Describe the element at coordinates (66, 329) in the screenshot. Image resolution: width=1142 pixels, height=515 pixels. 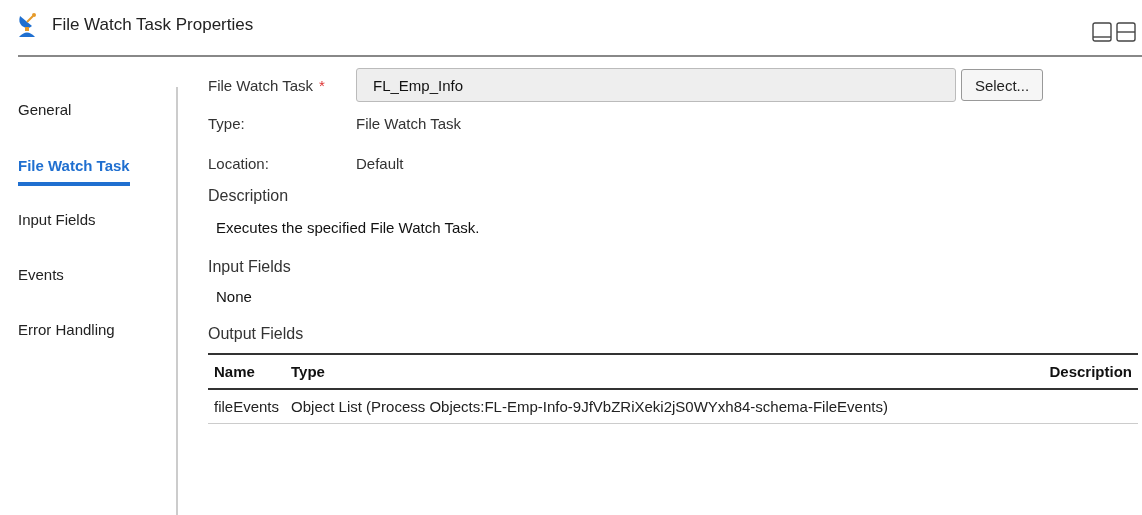
I see `sidebar-tab: Error Handling` at that location.